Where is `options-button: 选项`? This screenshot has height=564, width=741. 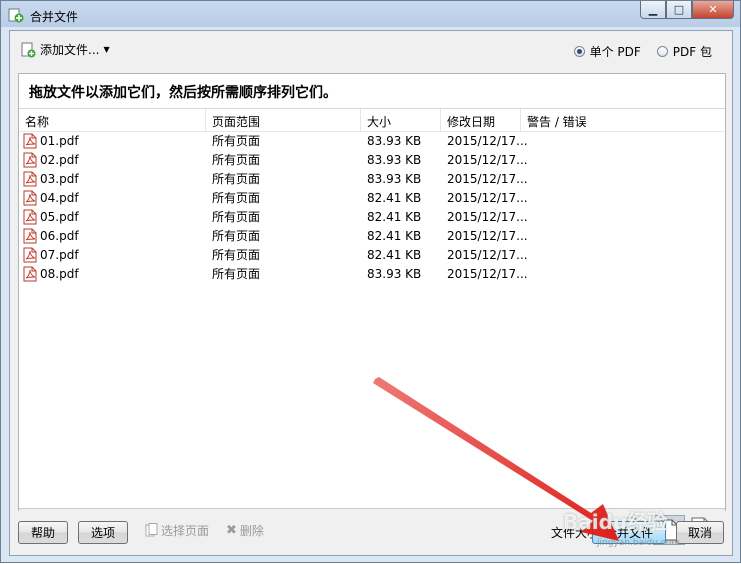 options-button: 选项 is located at coordinates (103, 532).